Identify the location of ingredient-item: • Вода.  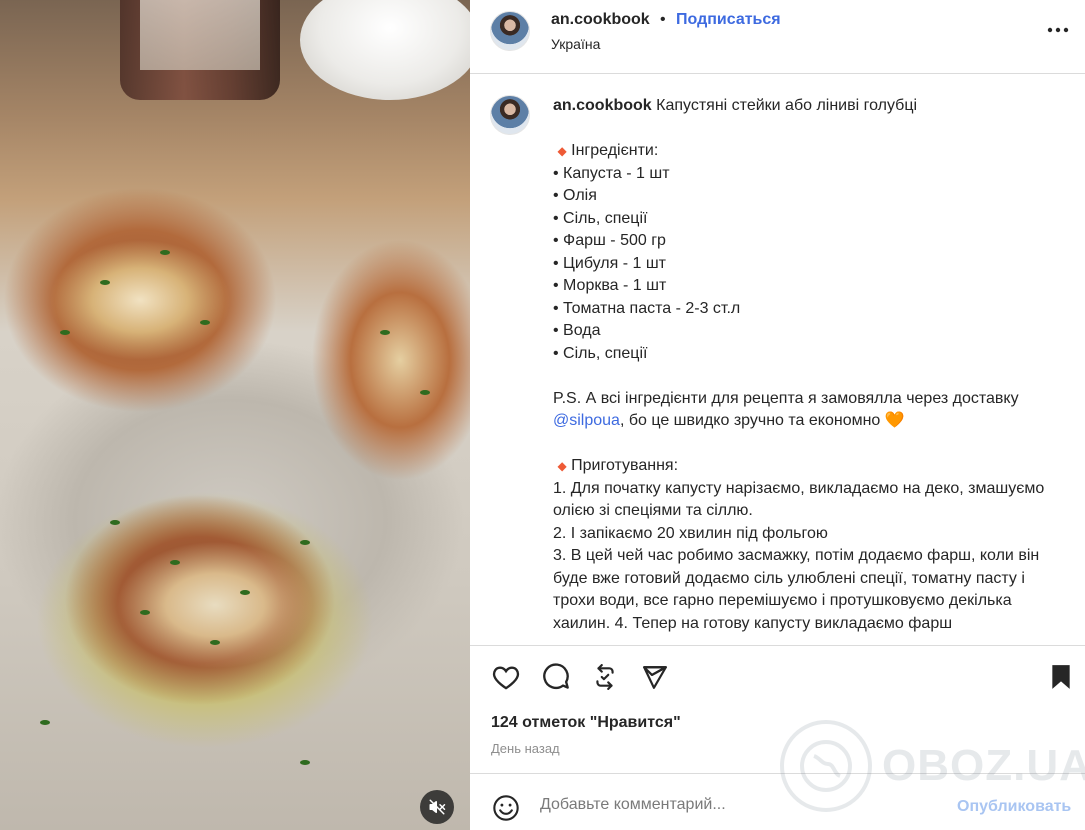
(577, 330).